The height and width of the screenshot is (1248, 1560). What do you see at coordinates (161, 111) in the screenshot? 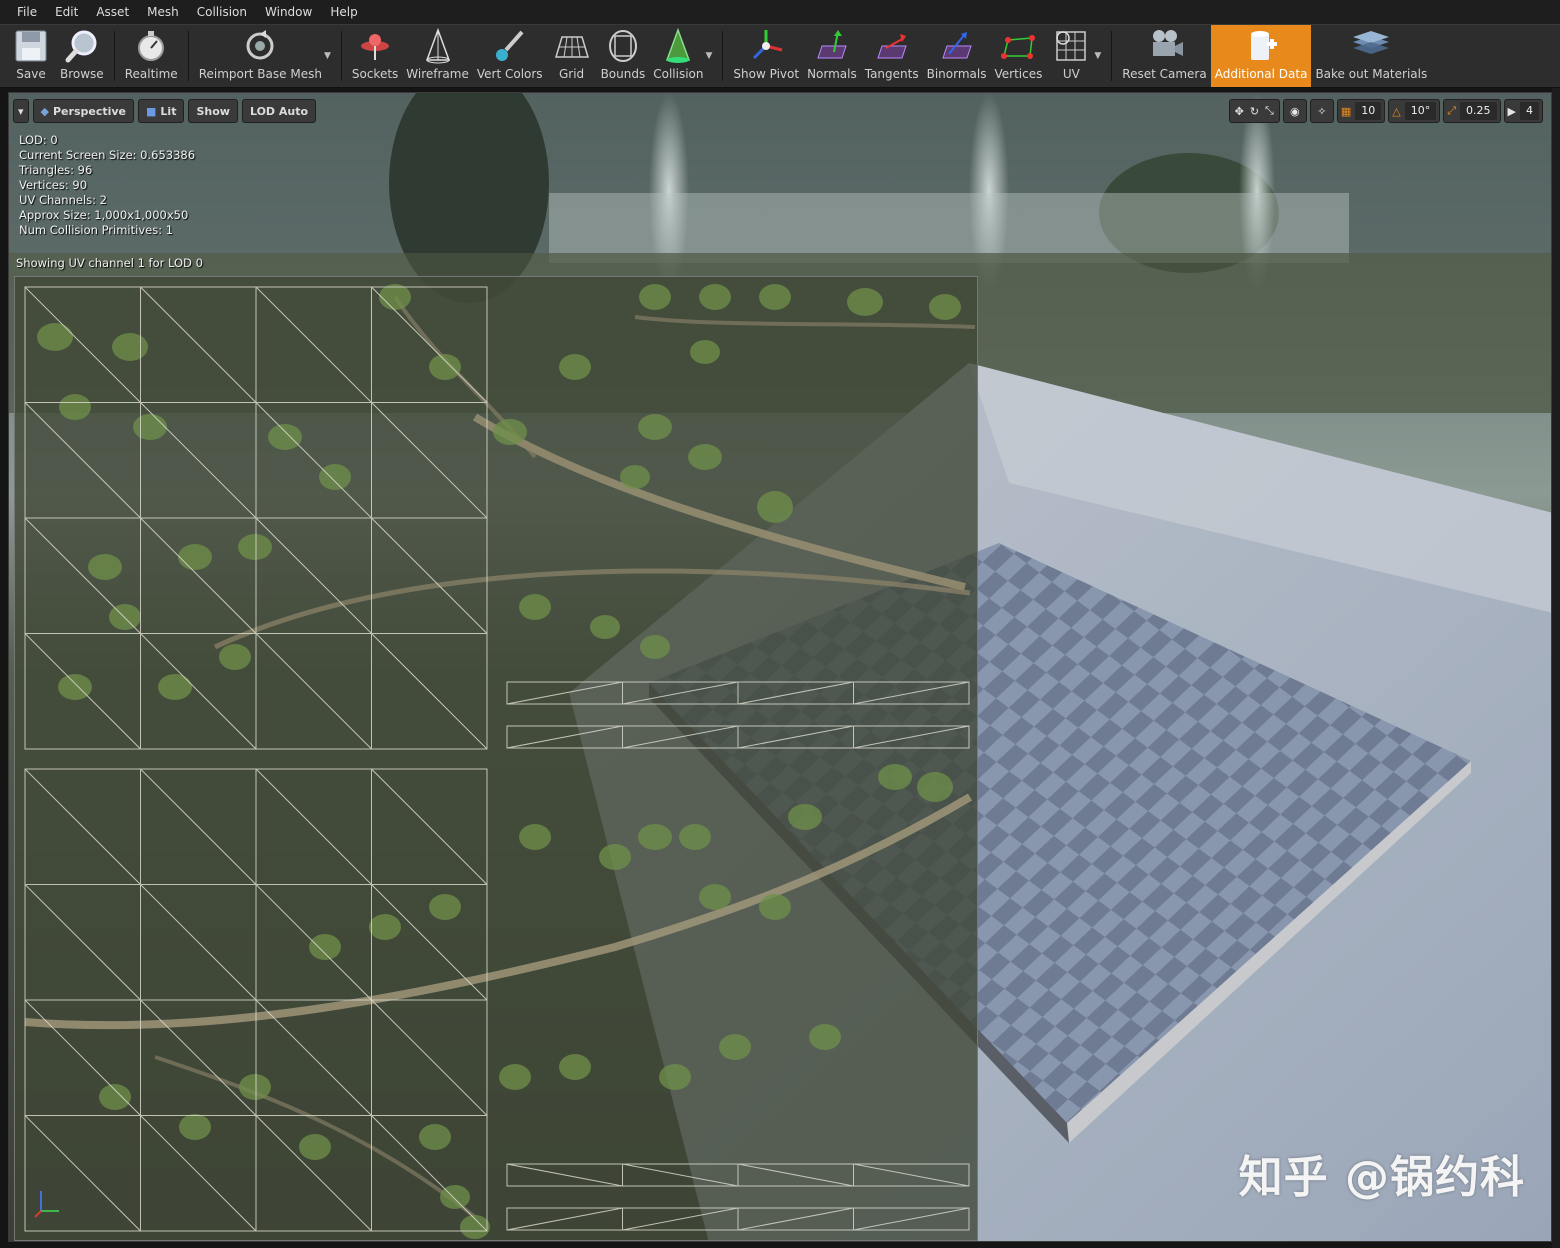
I see `lit-button: ■ Lit` at bounding box center [161, 111].